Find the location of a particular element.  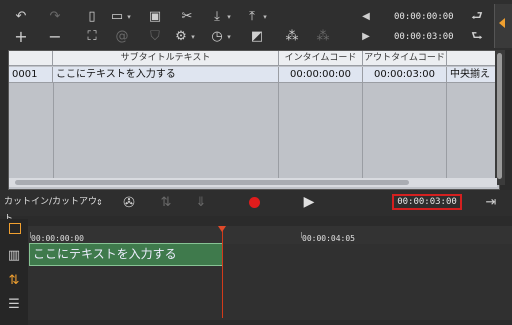

row-alignment: 中央揃え is located at coordinates (473, 75).